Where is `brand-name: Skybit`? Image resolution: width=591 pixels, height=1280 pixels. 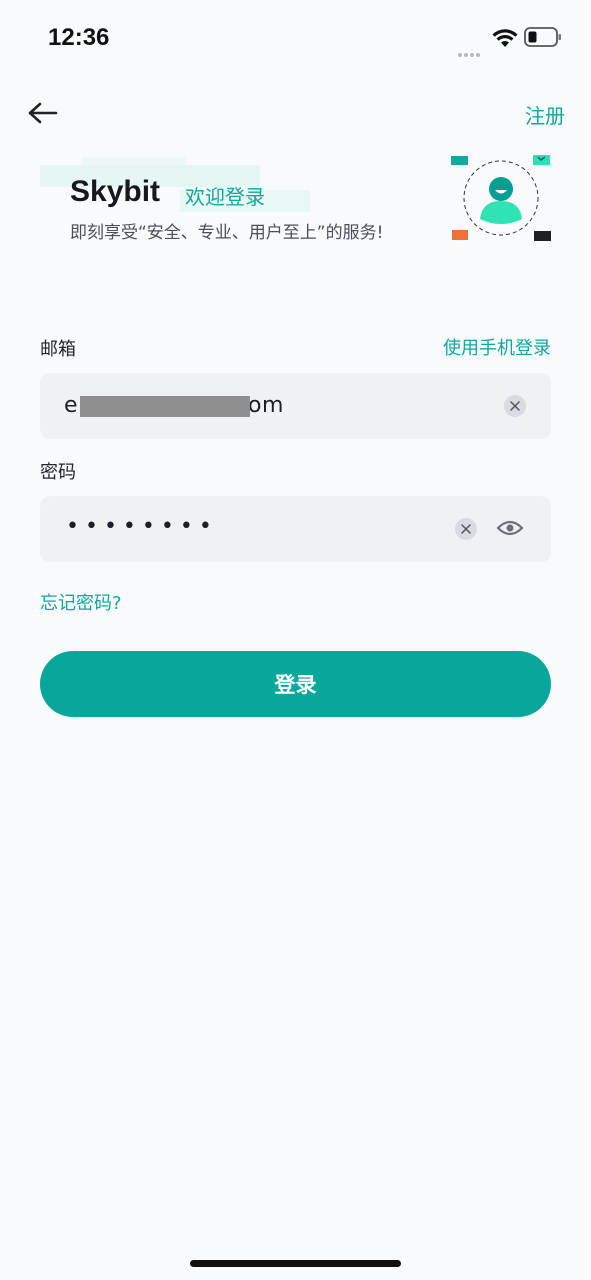 brand-name: Skybit is located at coordinates (115, 191).